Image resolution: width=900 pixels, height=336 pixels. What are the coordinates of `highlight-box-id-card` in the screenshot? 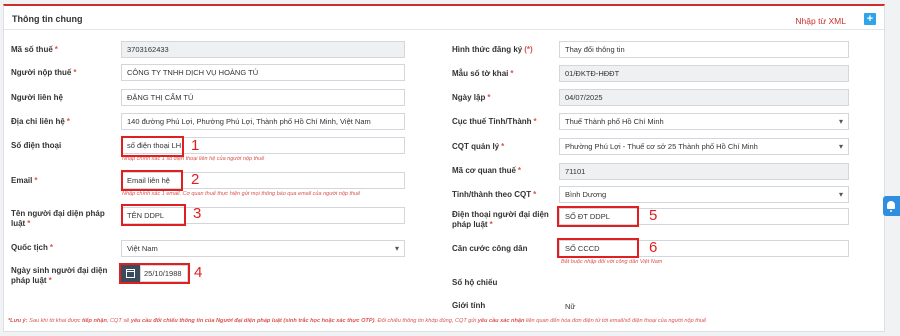 It's located at (598, 248).